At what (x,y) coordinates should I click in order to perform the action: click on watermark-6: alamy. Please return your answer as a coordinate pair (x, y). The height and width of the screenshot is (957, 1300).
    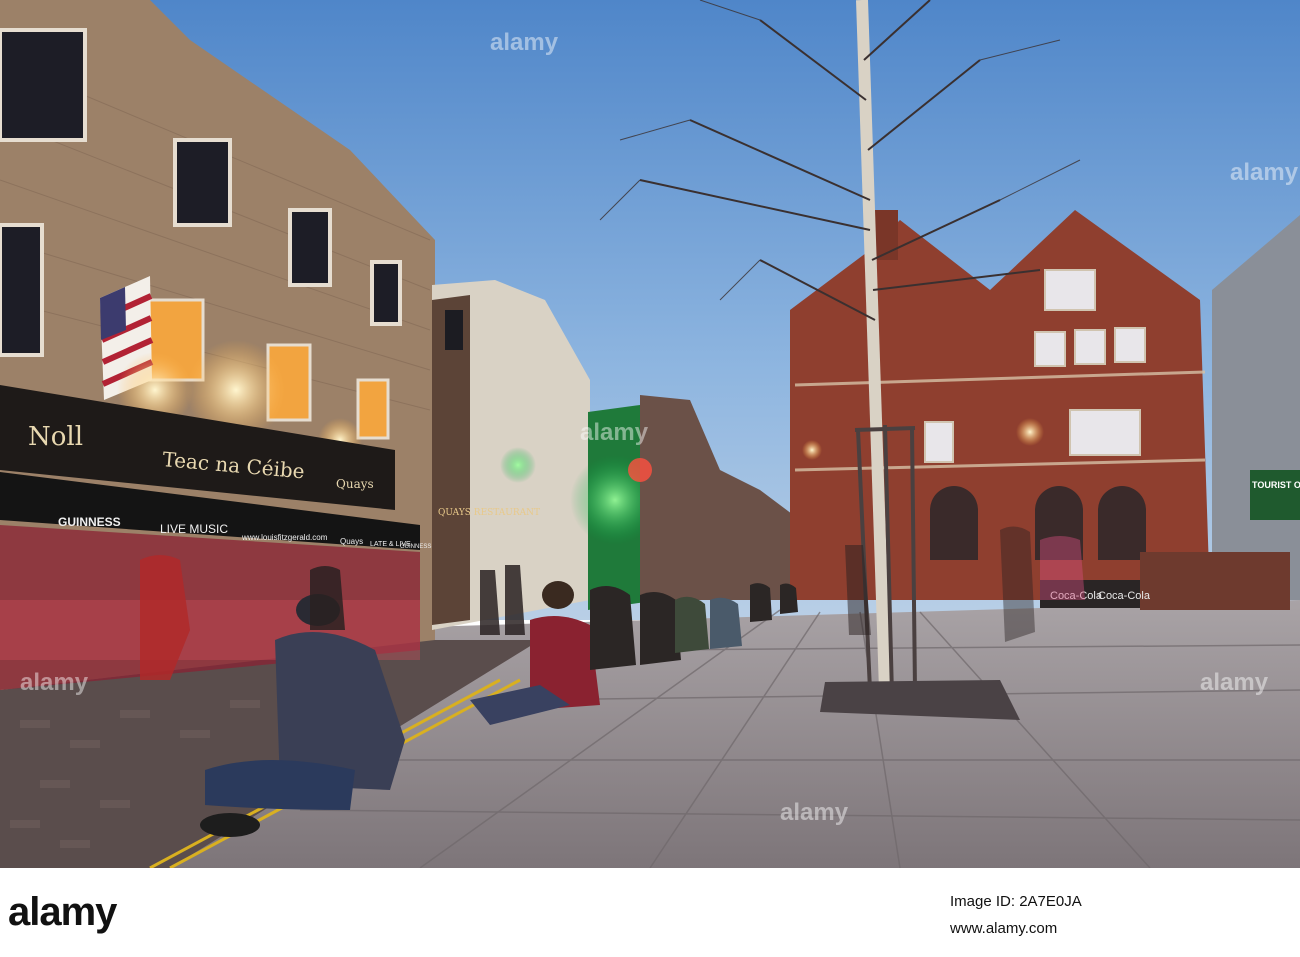
    Looking at the image, I should click on (814, 812).